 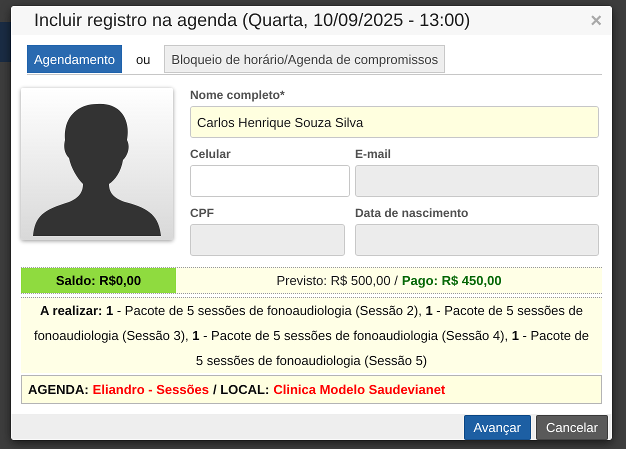 I want to click on tab: Agendamento, so click(x=74, y=59).